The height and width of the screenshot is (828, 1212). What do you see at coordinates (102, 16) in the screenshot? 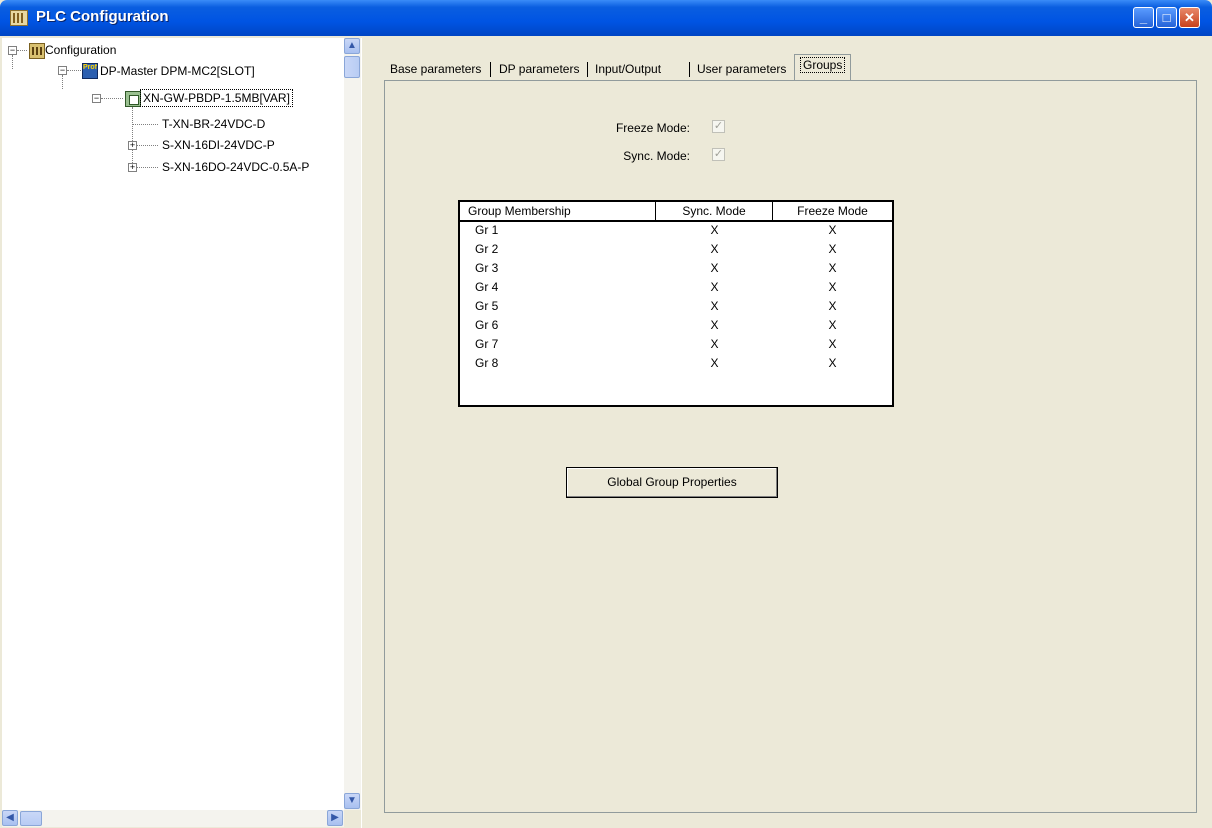
I see `window-title: PLC Configuration` at bounding box center [102, 16].